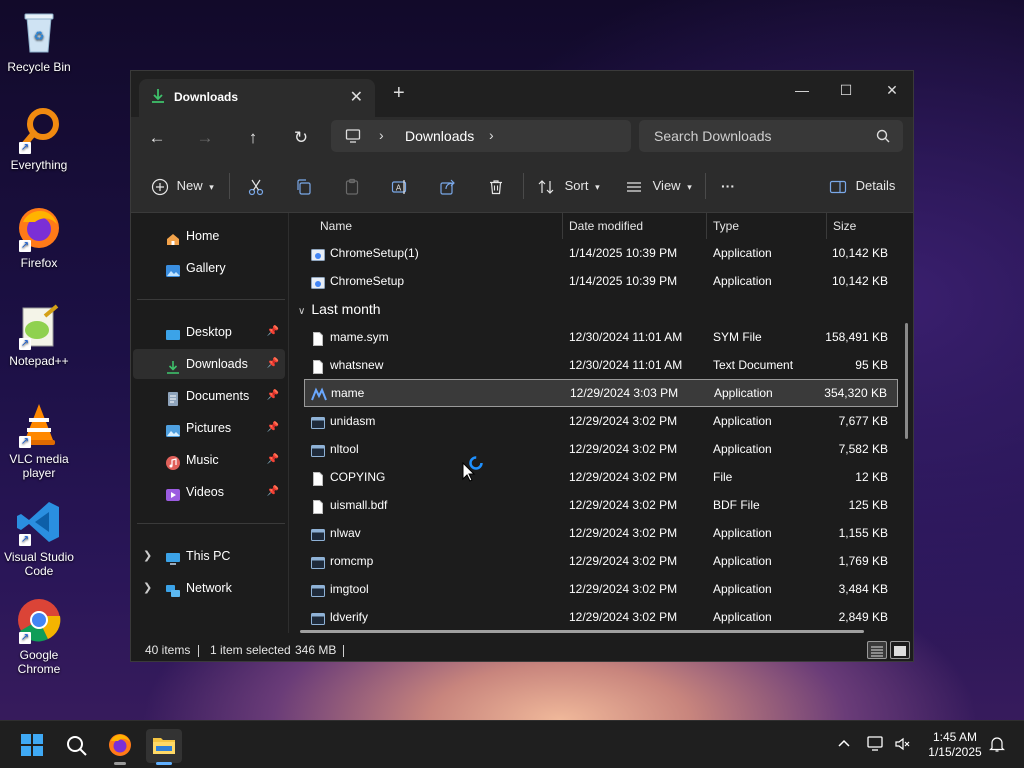 The width and height of the screenshot is (1024, 768). What do you see at coordinates (39, 41) in the screenshot?
I see `desktop-icon-recycle-bin: ♻ Recycle Bin` at bounding box center [39, 41].